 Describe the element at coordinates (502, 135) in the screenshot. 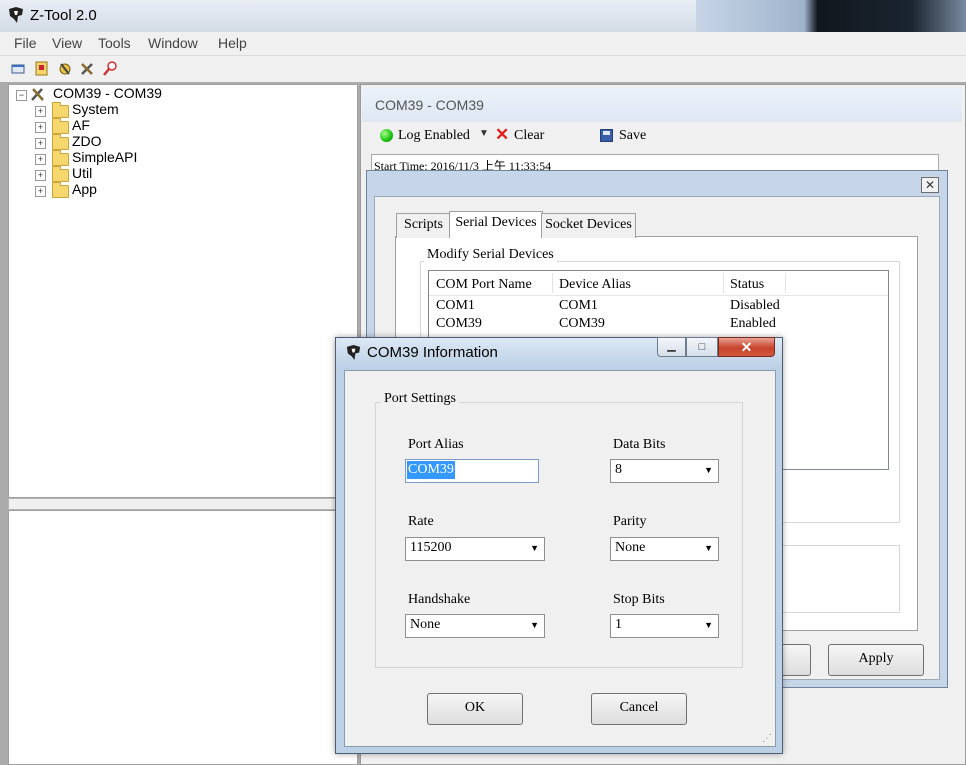

I see `clear-icon: ✕` at that location.